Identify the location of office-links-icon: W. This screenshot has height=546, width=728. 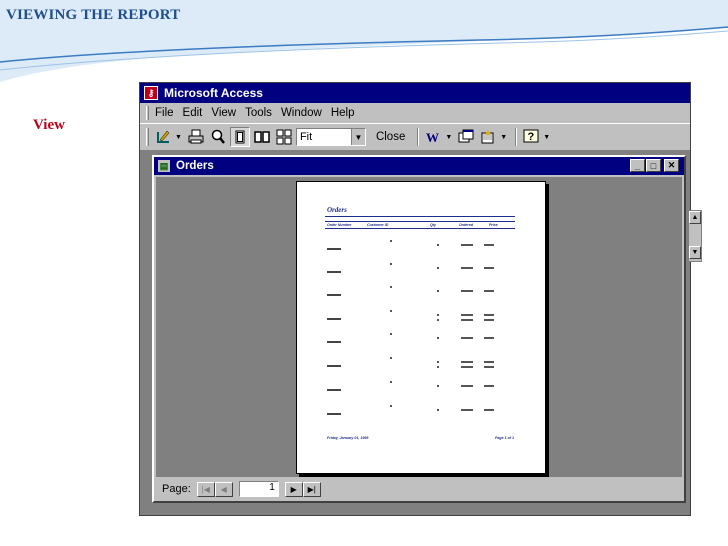
(433, 137).